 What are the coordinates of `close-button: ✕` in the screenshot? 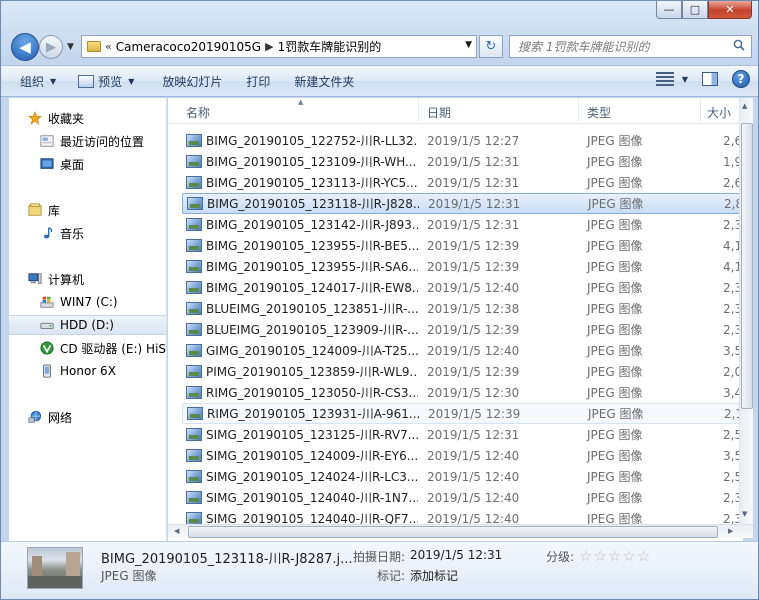 It's located at (730, 10).